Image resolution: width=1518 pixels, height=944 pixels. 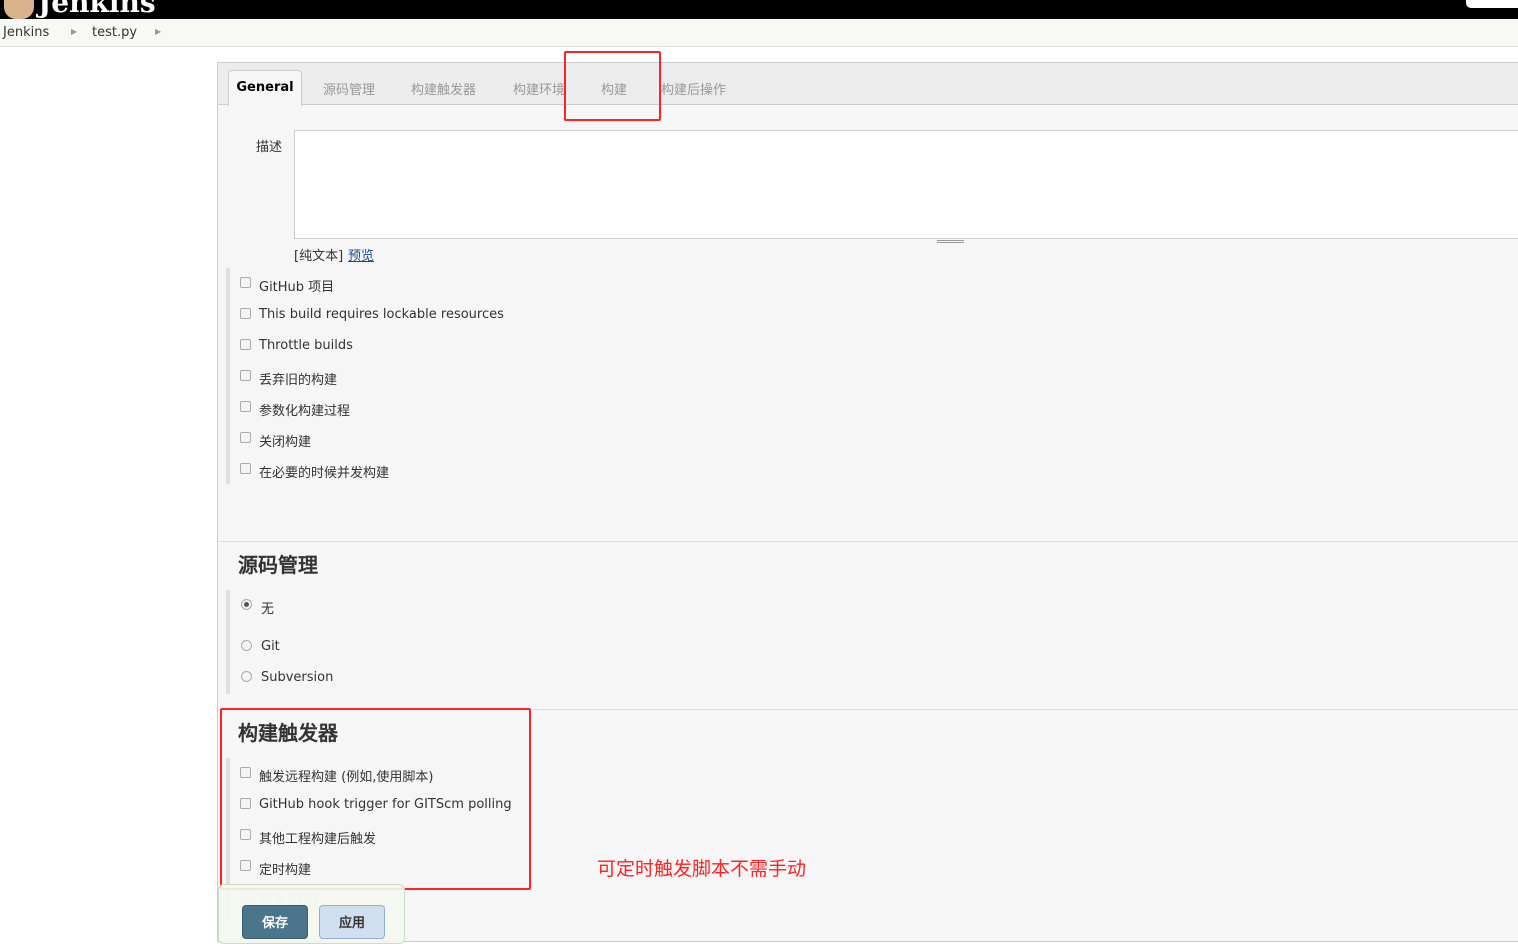 I want to click on tab-general: General, so click(x=265, y=88).